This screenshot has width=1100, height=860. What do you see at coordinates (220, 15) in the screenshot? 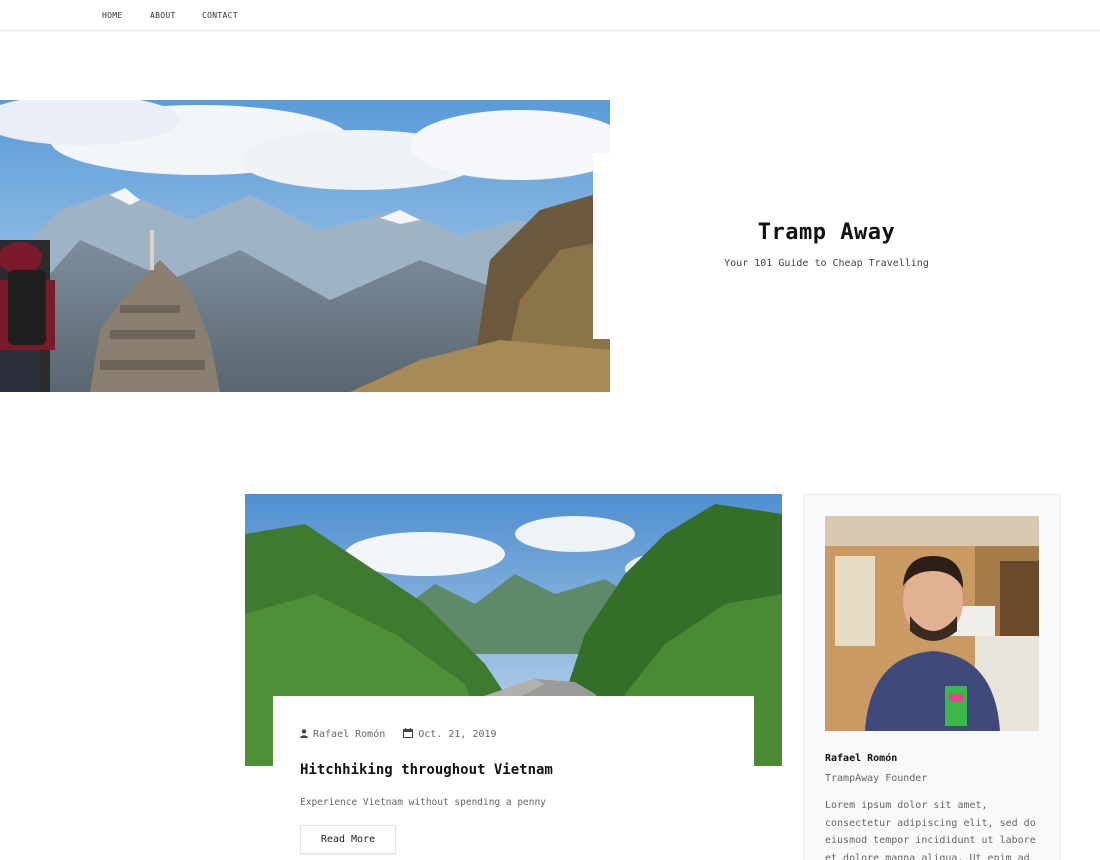
I see `nav-contact-link: CONTACT` at bounding box center [220, 15].